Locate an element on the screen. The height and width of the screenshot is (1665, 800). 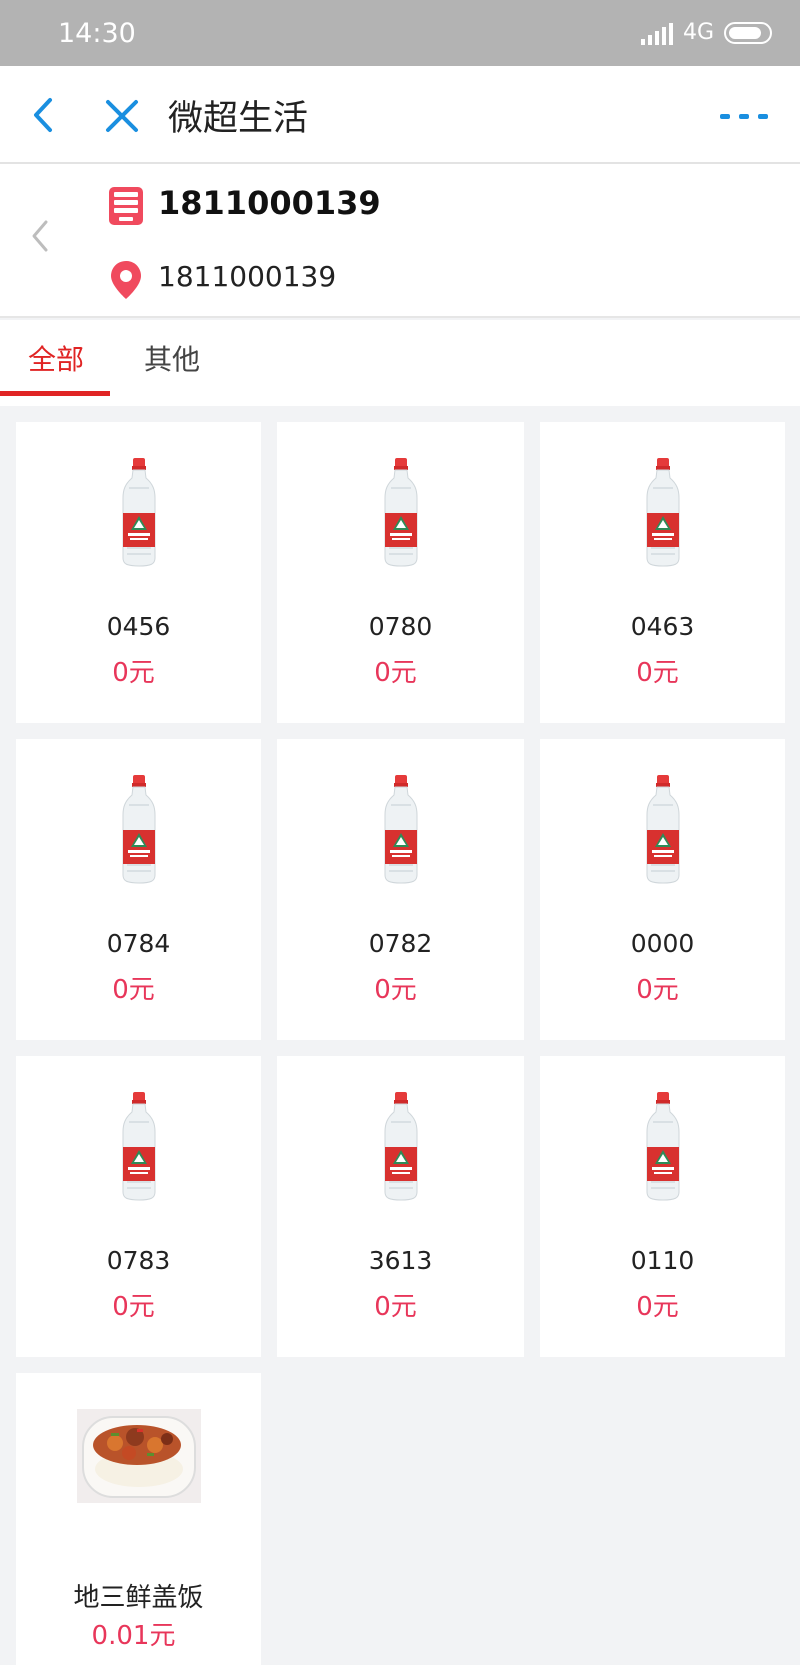
product-card: 地三鲜盖饭 0.01元 is located at coordinates (138, 1519).